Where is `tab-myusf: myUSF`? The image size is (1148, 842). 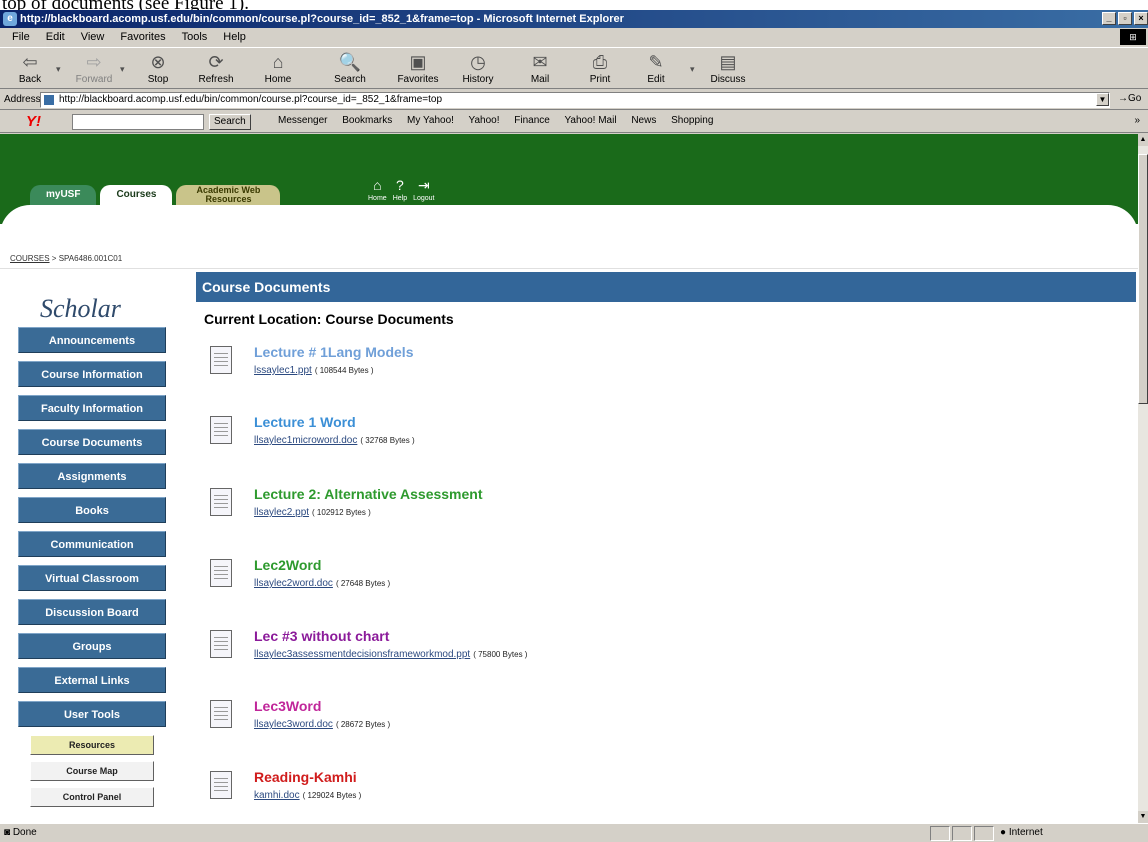 tab-myusf: myUSF is located at coordinates (63, 195).